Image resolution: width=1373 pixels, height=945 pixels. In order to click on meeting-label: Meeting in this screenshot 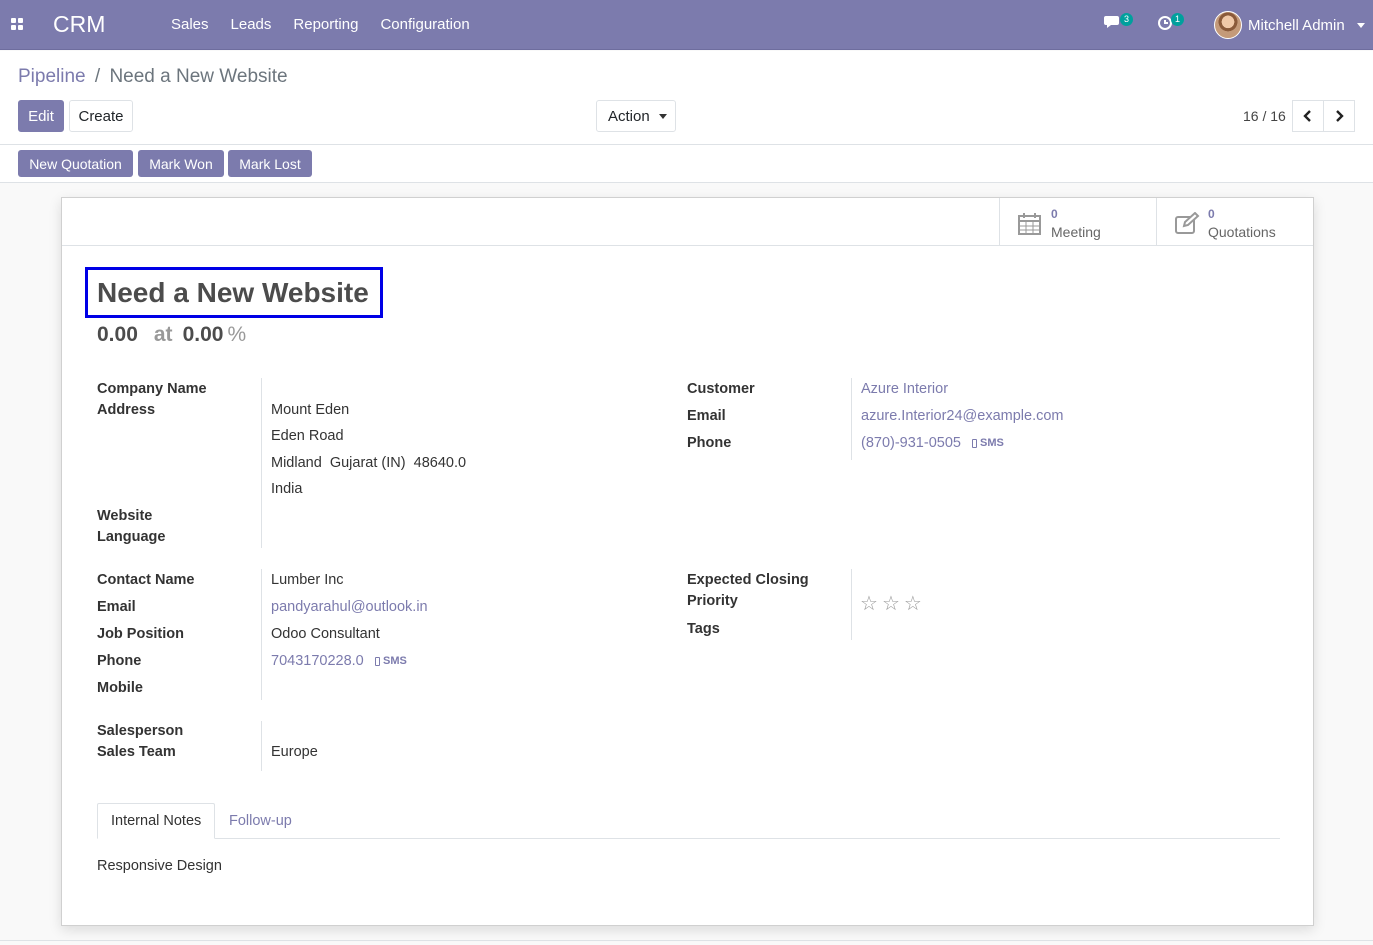, I will do `click(1076, 232)`.